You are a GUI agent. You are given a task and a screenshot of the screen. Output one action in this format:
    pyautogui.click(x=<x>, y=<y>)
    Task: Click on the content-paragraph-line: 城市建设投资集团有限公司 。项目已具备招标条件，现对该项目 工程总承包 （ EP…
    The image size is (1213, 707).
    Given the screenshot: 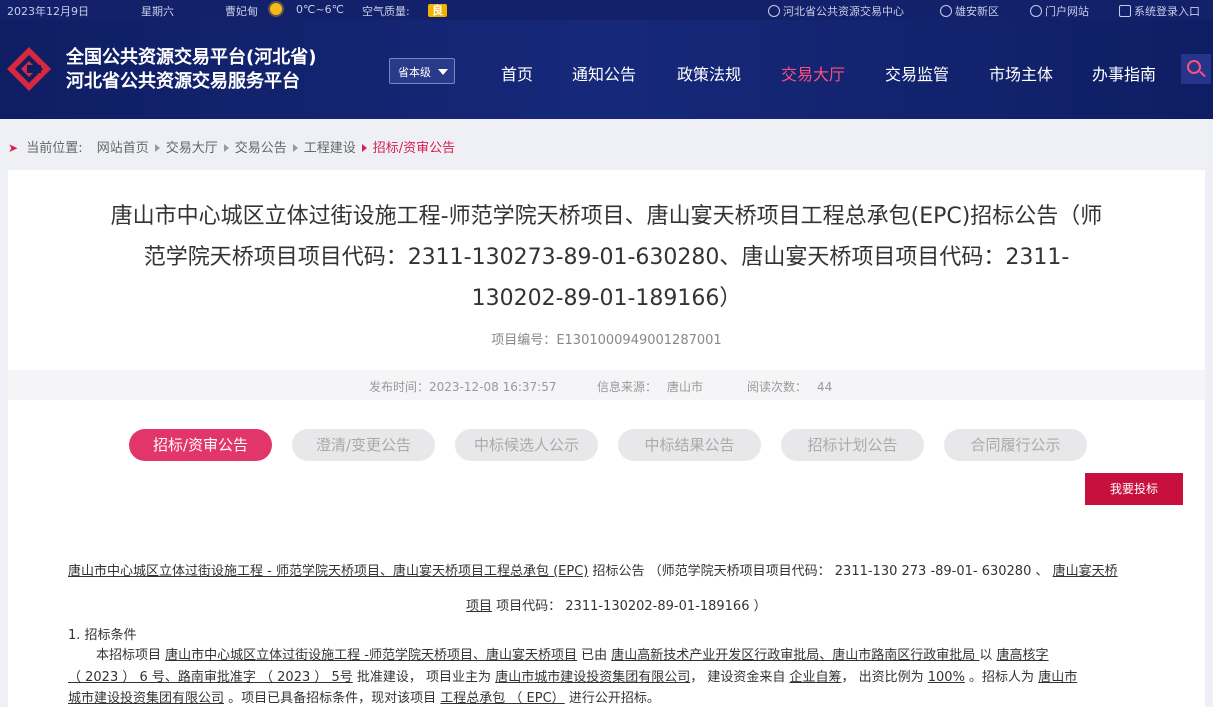 What is the action you would take?
    pyautogui.click(x=364, y=698)
    